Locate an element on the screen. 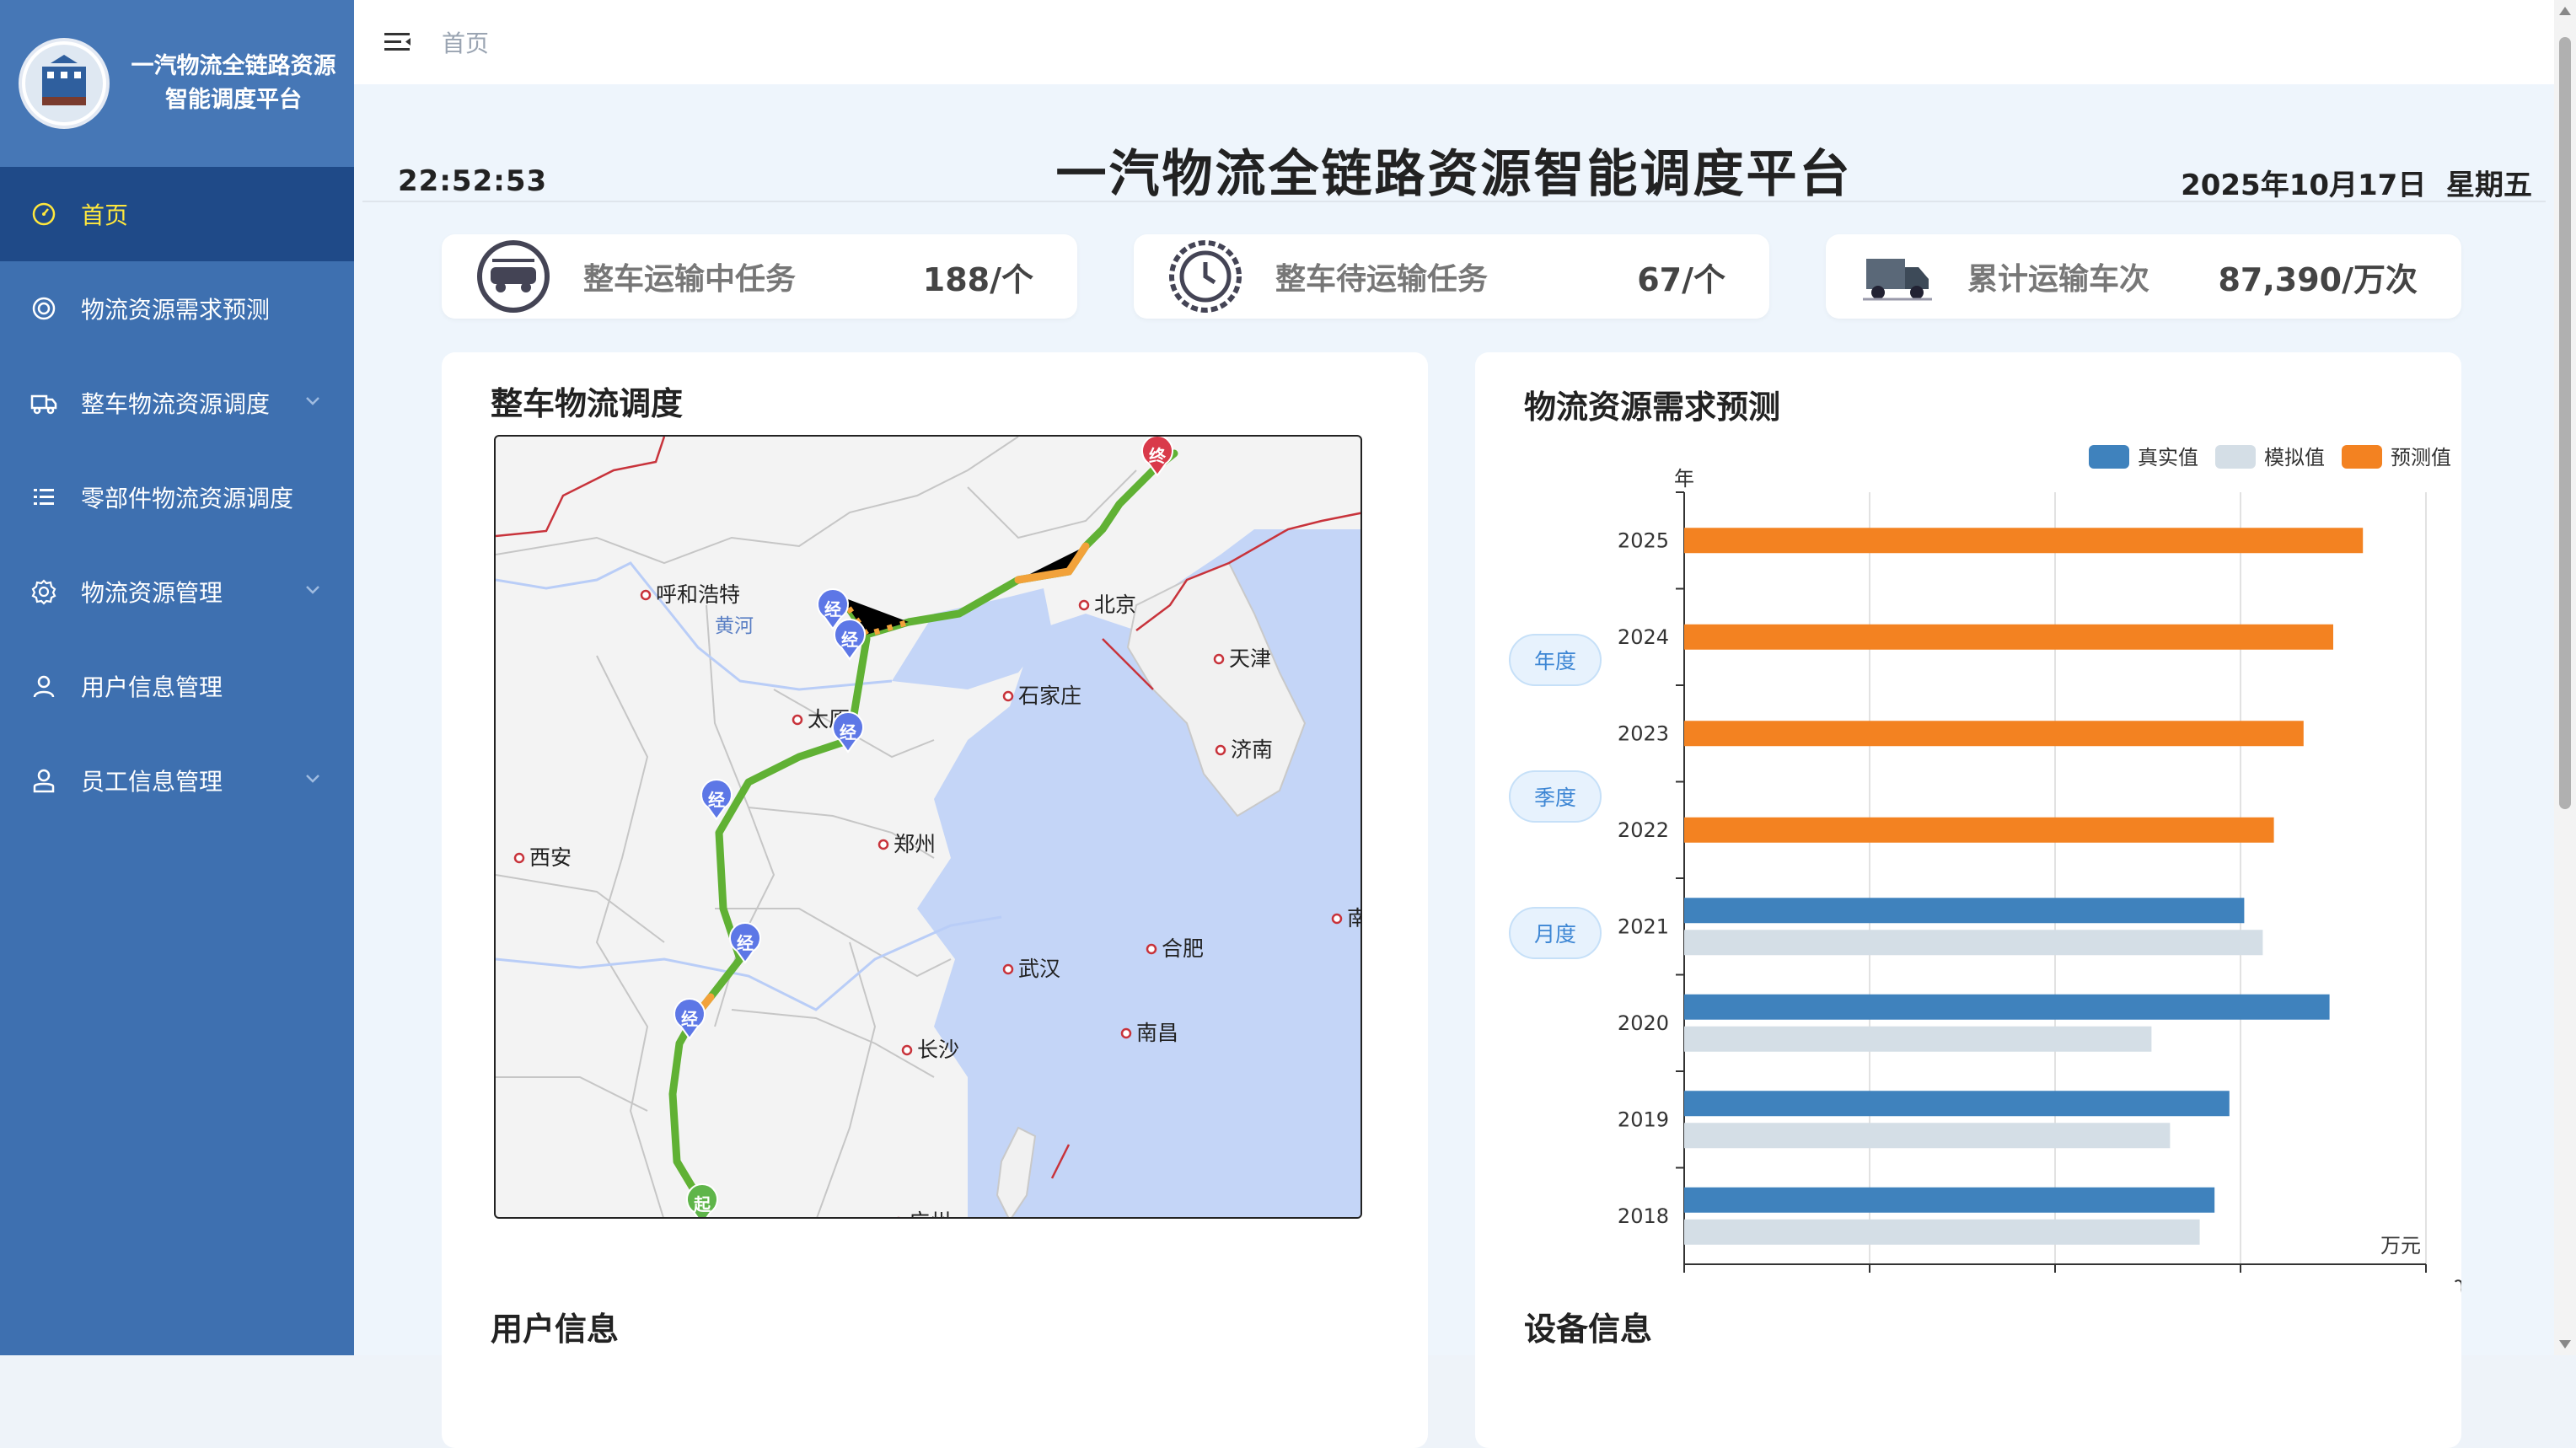 This screenshot has width=2576, height=1448. city-label: 郑州 is located at coordinates (906, 844).